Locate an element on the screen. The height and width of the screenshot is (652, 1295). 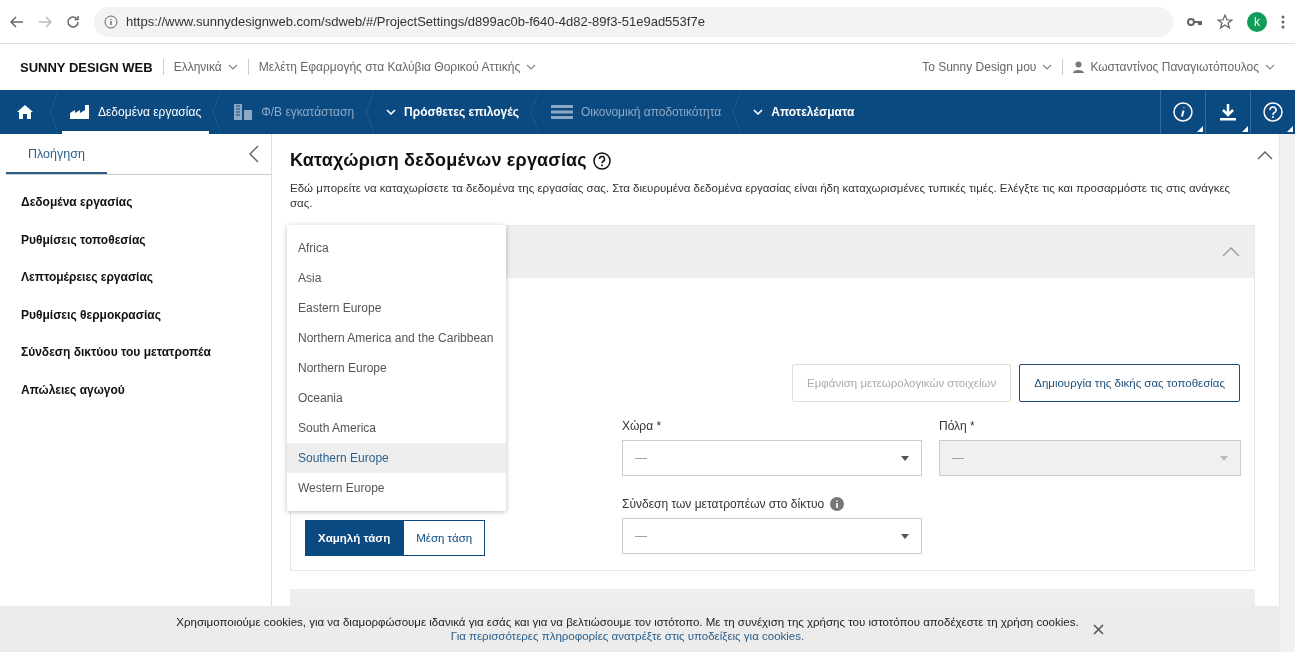
info-button is located at coordinates (1182, 112).